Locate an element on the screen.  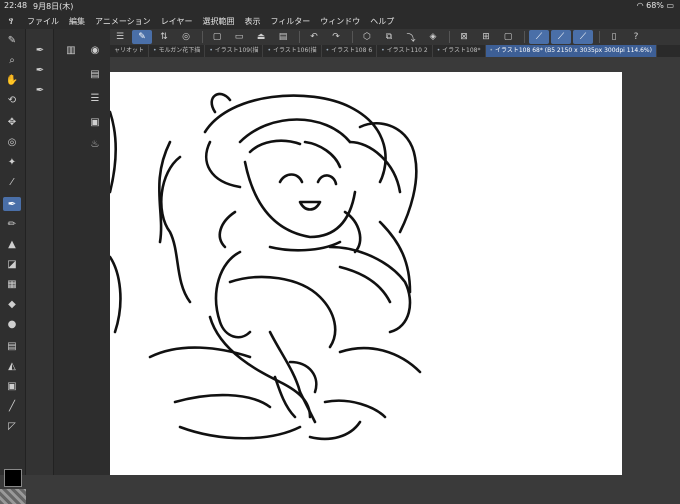
status-time: 22:48 is located at coordinates (16, 5).